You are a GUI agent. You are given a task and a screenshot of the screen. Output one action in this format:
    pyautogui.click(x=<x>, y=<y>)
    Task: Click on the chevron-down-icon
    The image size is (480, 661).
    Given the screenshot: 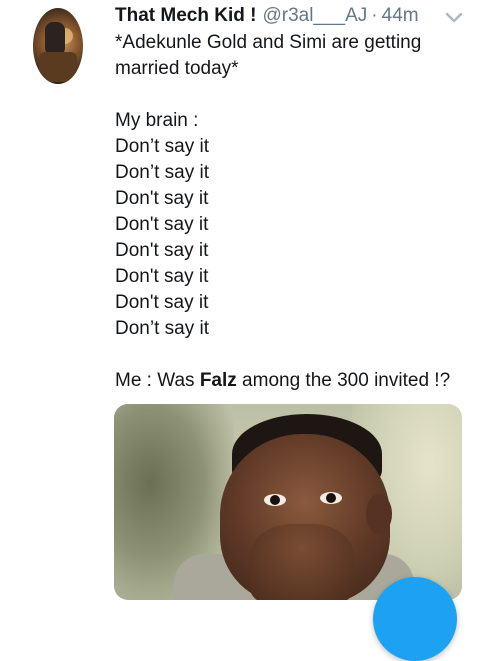 What is the action you would take?
    pyautogui.click(x=454, y=17)
    